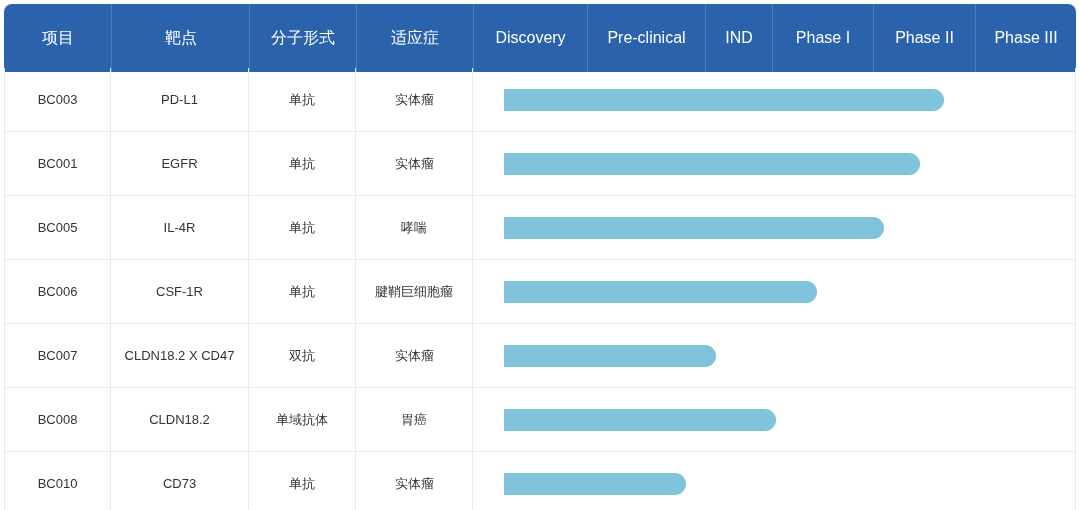 Image resolution: width=1080 pixels, height=510 pixels. What do you see at coordinates (57, 228) in the screenshot?
I see `table-cell: BC005` at bounding box center [57, 228].